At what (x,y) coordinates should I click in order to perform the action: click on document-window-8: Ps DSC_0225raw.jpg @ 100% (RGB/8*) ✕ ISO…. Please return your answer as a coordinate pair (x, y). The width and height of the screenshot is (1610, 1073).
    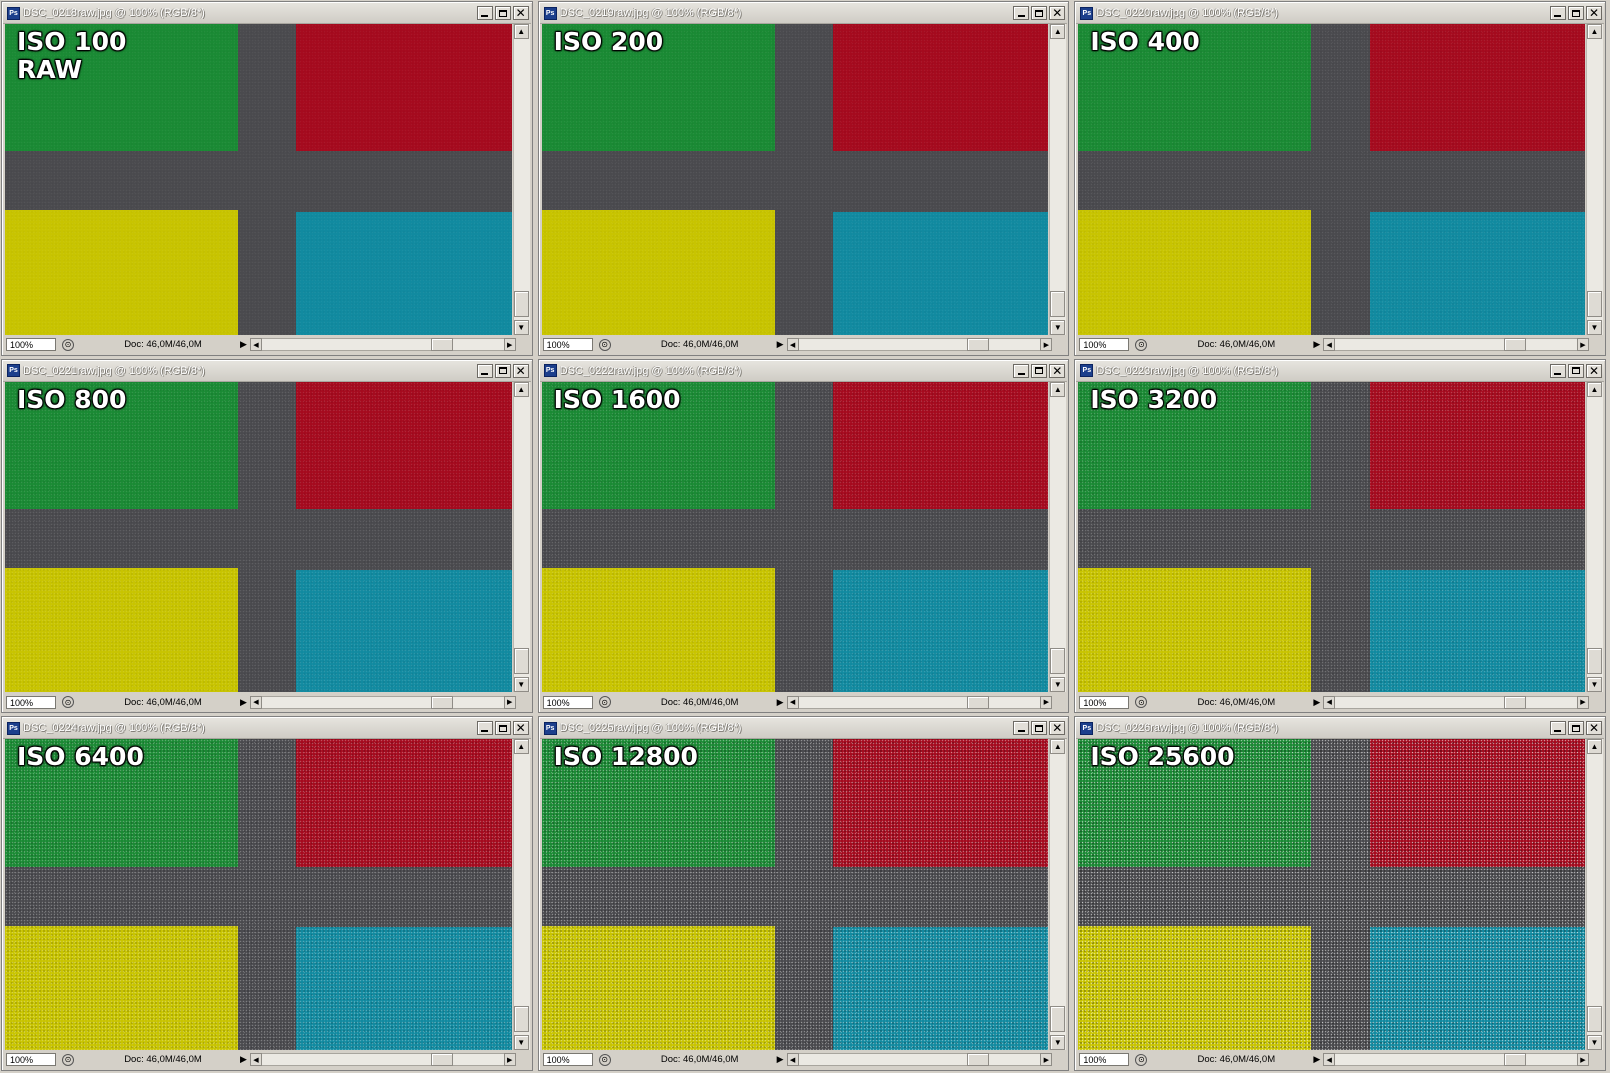
    Looking at the image, I should click on (803, 893).